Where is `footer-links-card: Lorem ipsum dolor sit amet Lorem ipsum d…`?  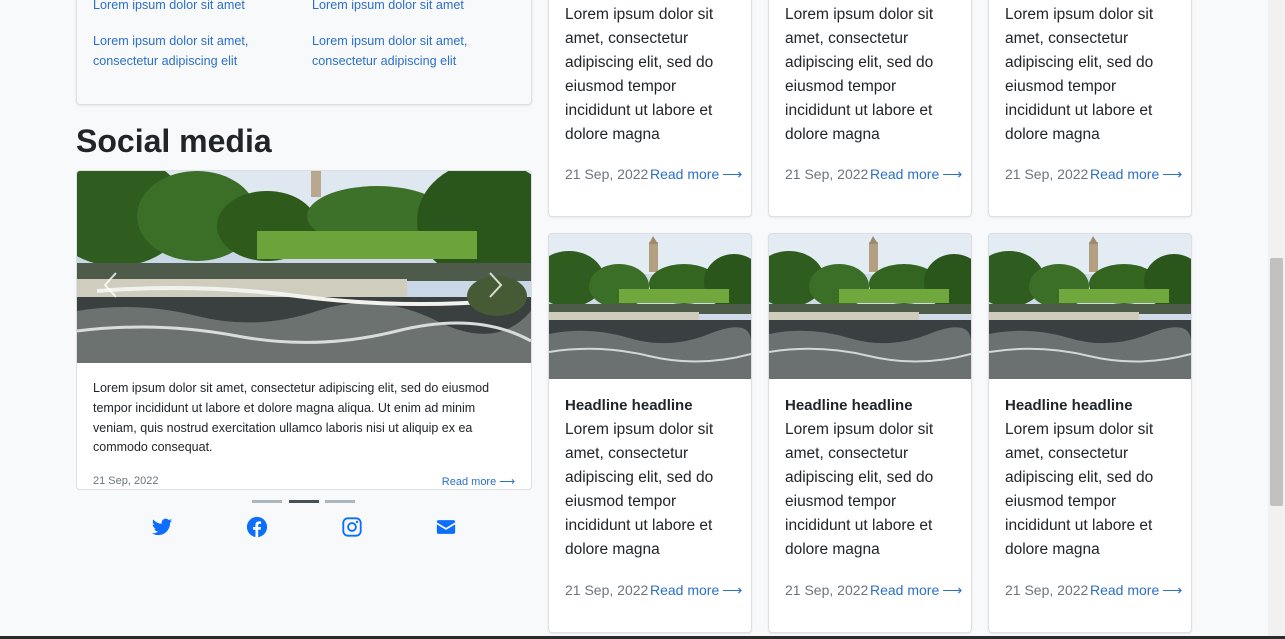 footer-links-card: Lorem ipsum dolor sit amet Lorem ipsum d… is located at coordinates (304, 52).